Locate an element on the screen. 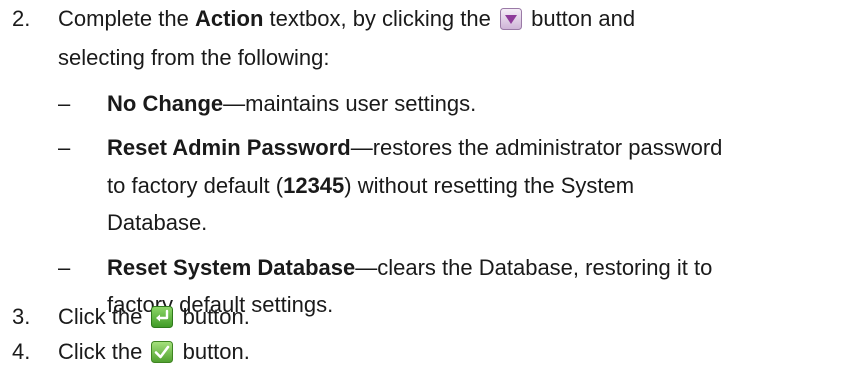 This screenshot has width=864, height=374. action-term: Action is located at coordinates (229, 18).